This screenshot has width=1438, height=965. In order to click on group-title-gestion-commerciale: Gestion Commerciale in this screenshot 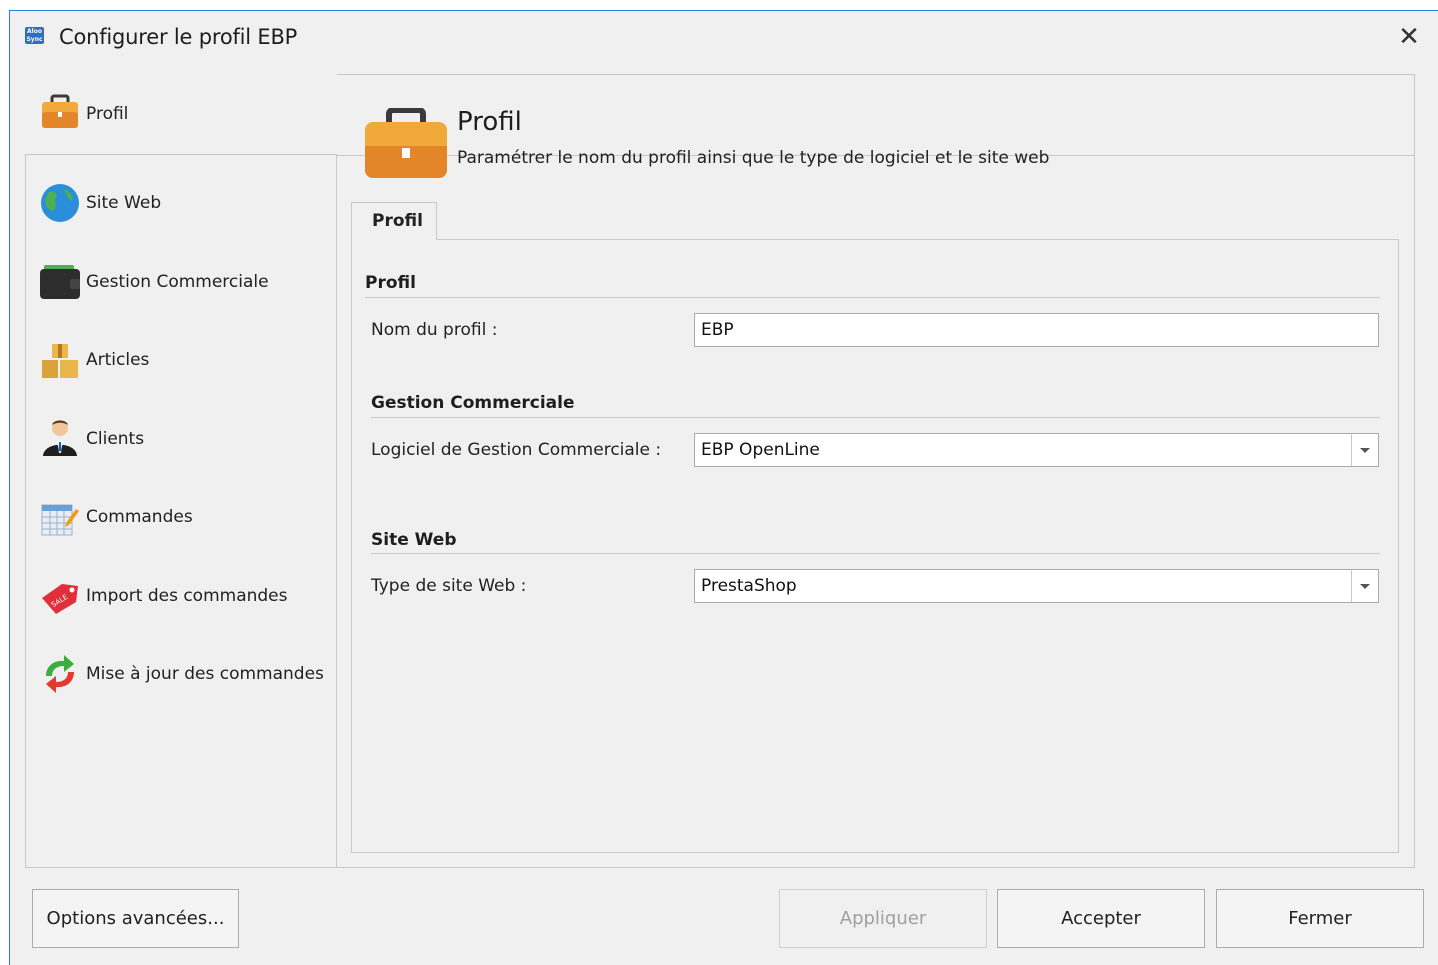, I will do `click(473, 403)`.